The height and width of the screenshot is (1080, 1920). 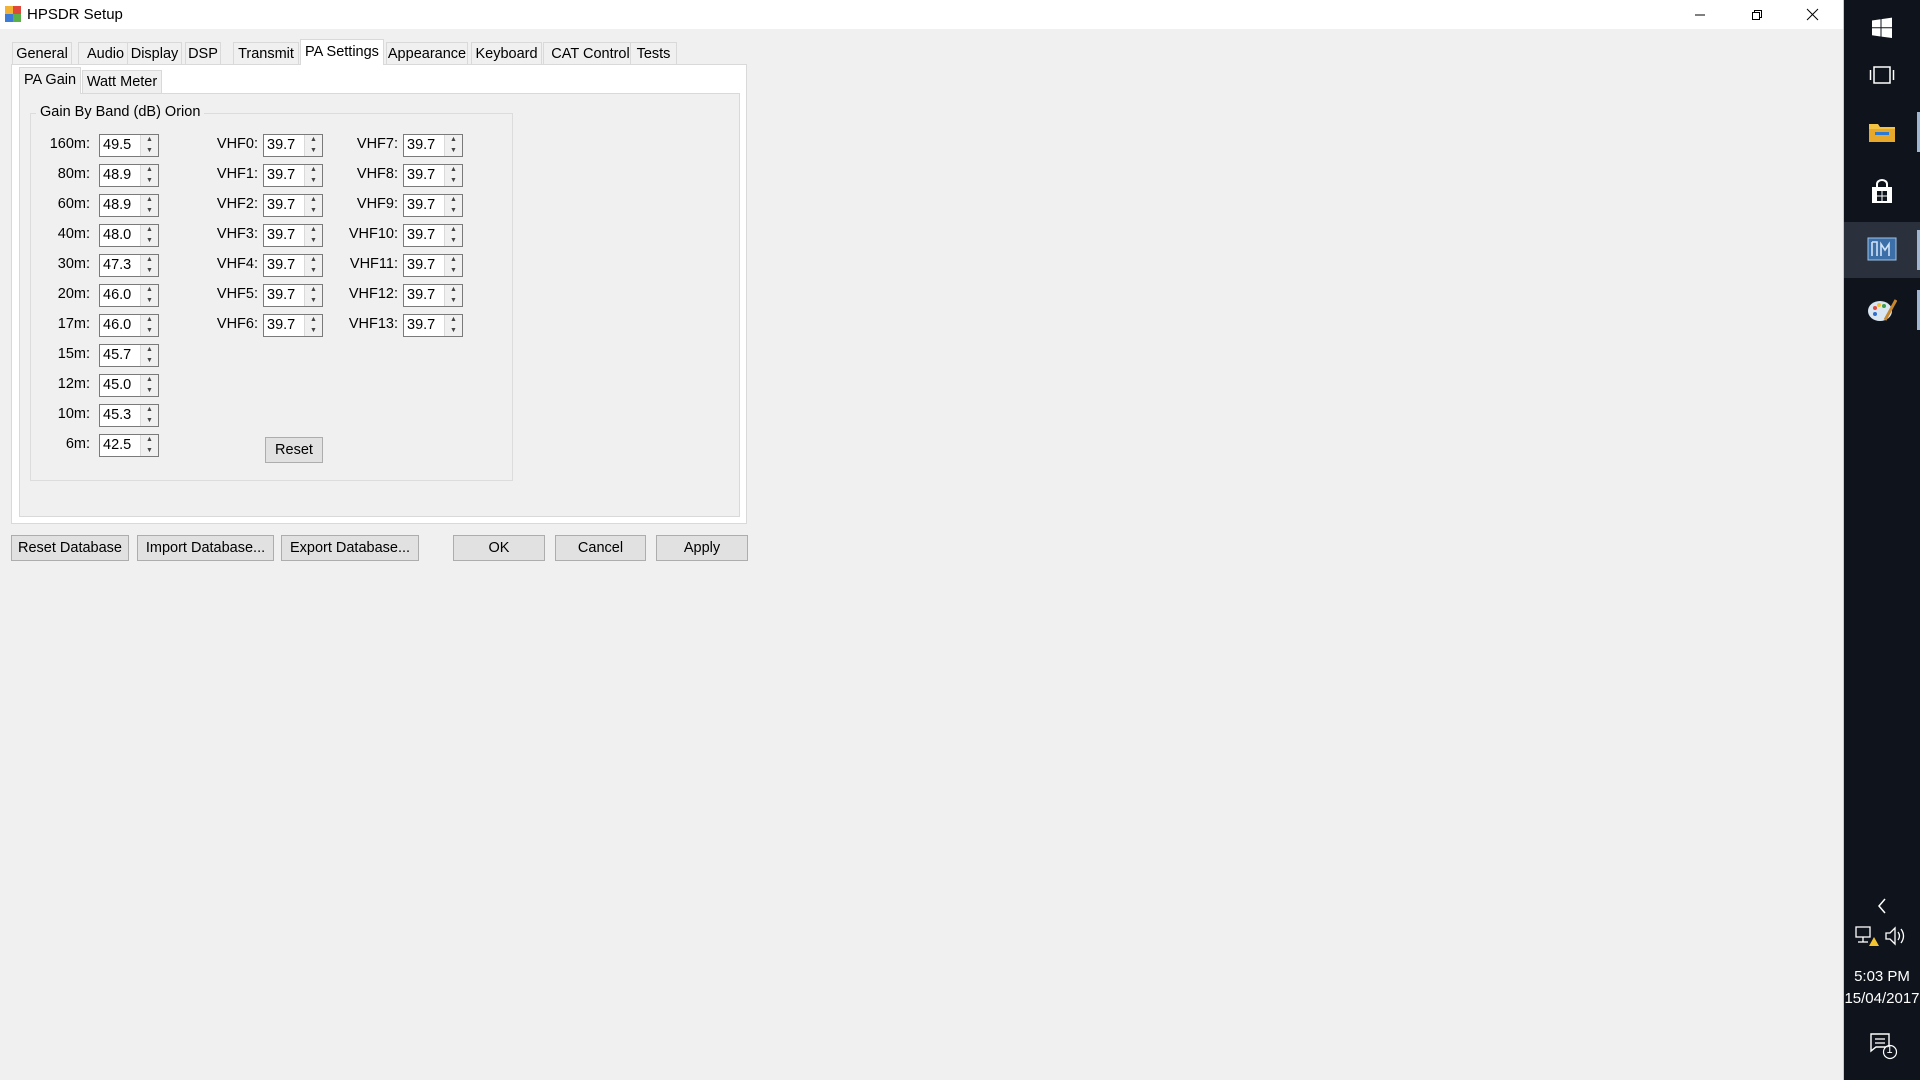 What do you see at coordinates (203, 53) in the screenshot?
I see `tab-dsp: DSP` at bounding box center [203, 53].